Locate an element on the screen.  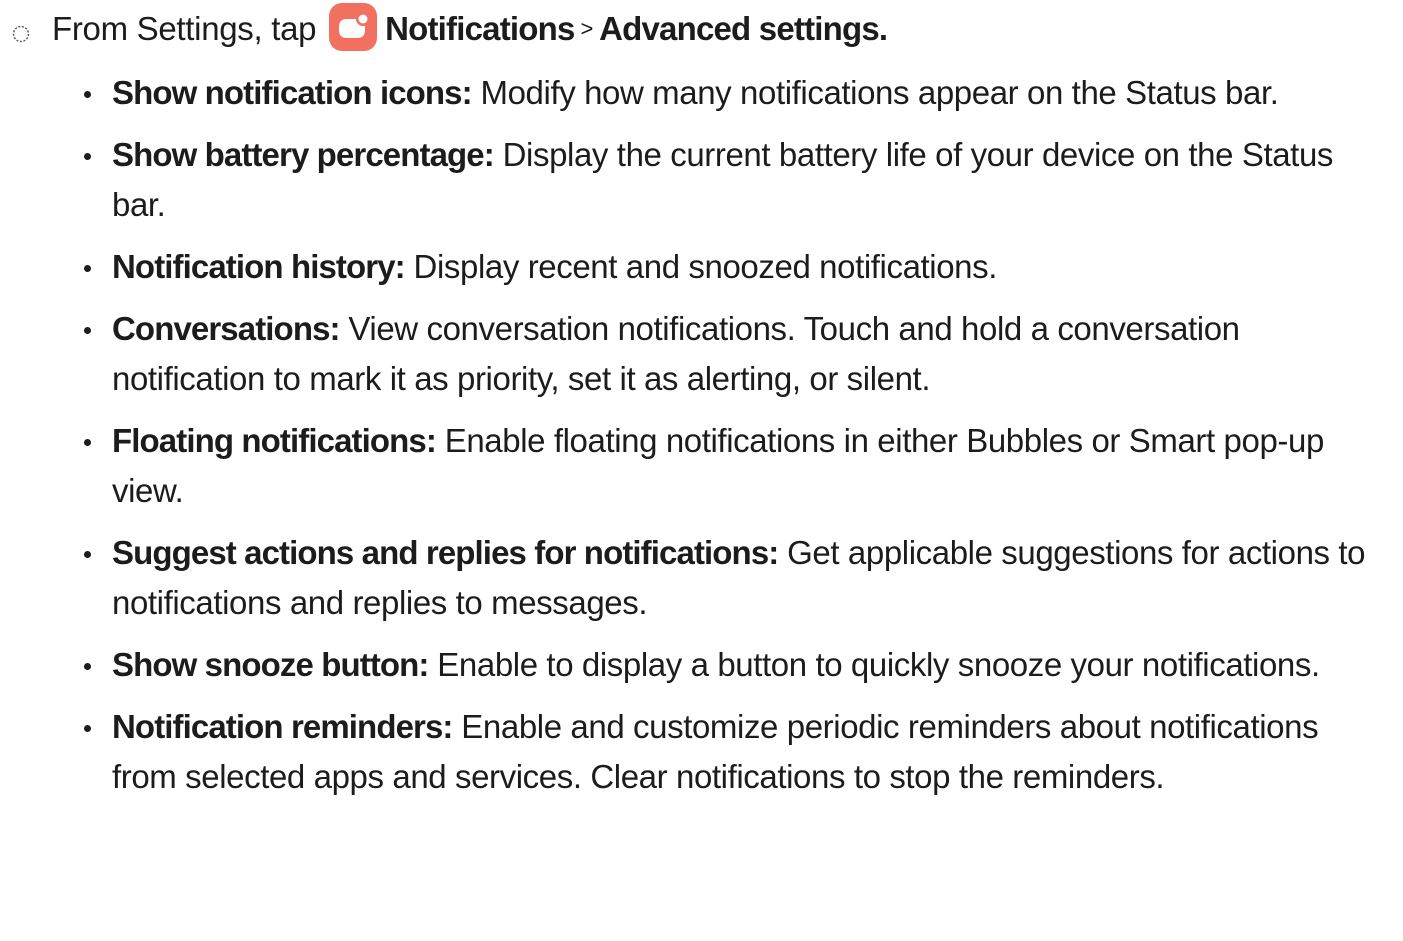
instruction-prefix: From Settings, tap is located at coordinates (184, 28).